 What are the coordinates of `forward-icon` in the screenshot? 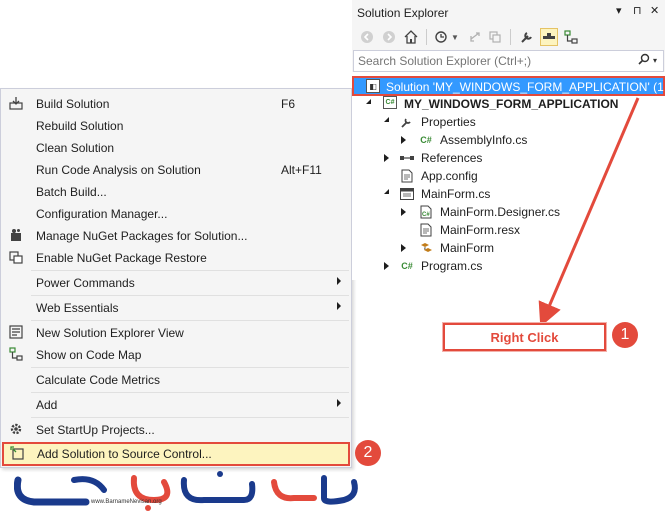 It's located at (389, 37).